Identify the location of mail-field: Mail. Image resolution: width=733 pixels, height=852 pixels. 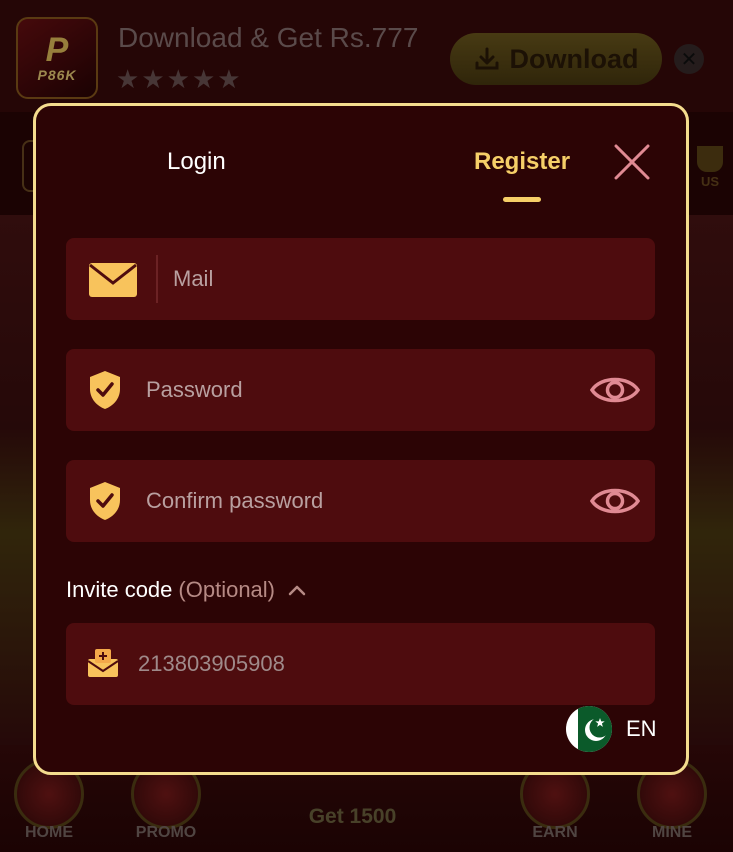
(360, 279).